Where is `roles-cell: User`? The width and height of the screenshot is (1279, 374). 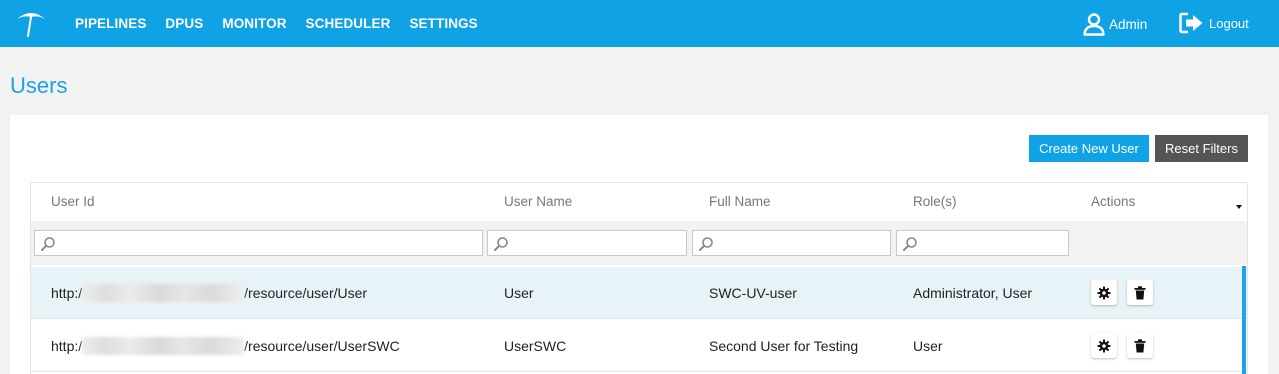 roles-cell: User is located at coordinates (928, 346).